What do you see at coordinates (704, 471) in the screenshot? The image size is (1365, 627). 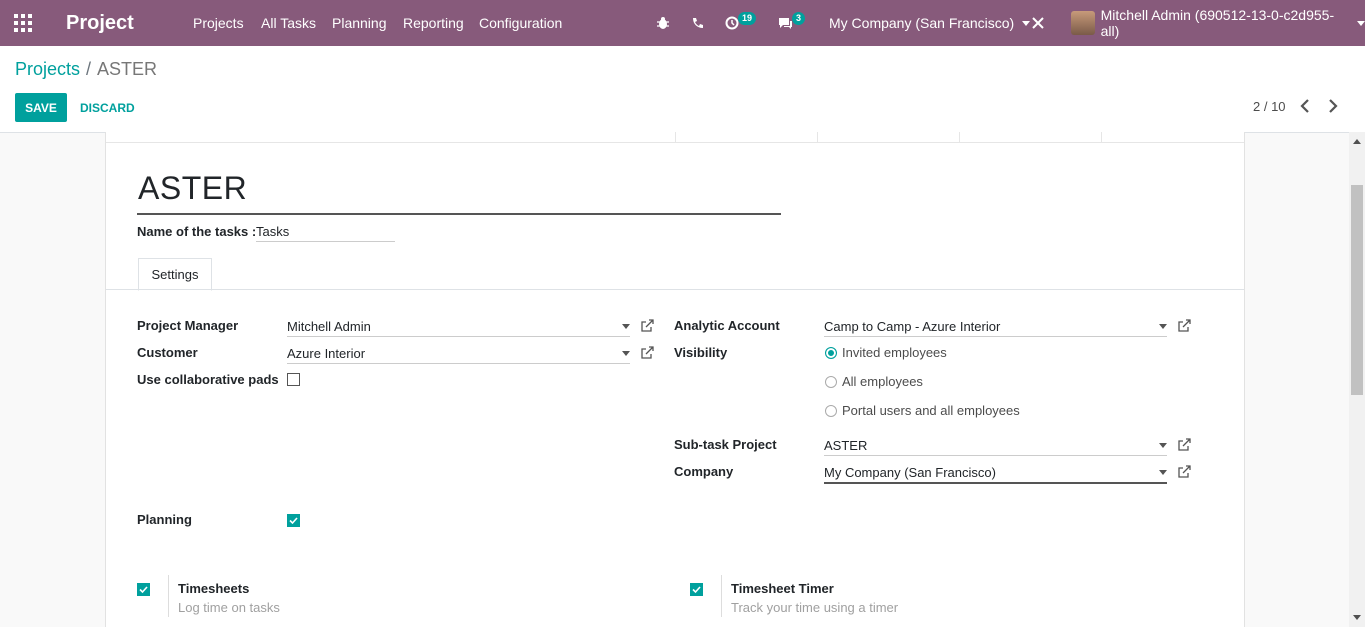 I see `company-label: Company` at bounding box center [704, 471].